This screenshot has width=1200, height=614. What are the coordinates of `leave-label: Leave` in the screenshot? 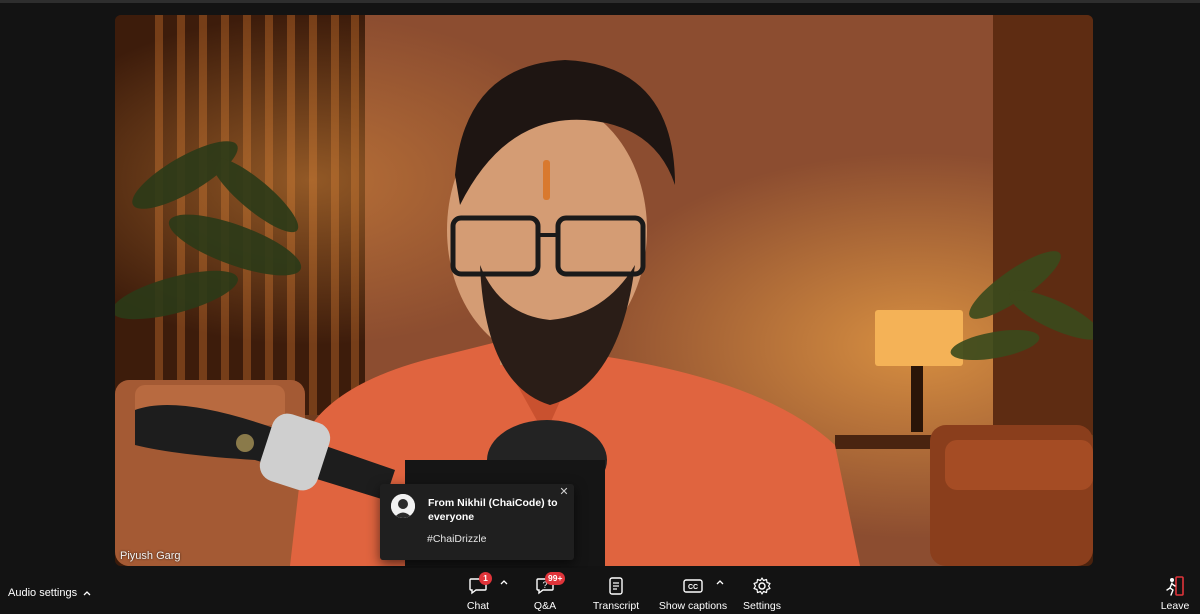 It's located at (1175, 606).